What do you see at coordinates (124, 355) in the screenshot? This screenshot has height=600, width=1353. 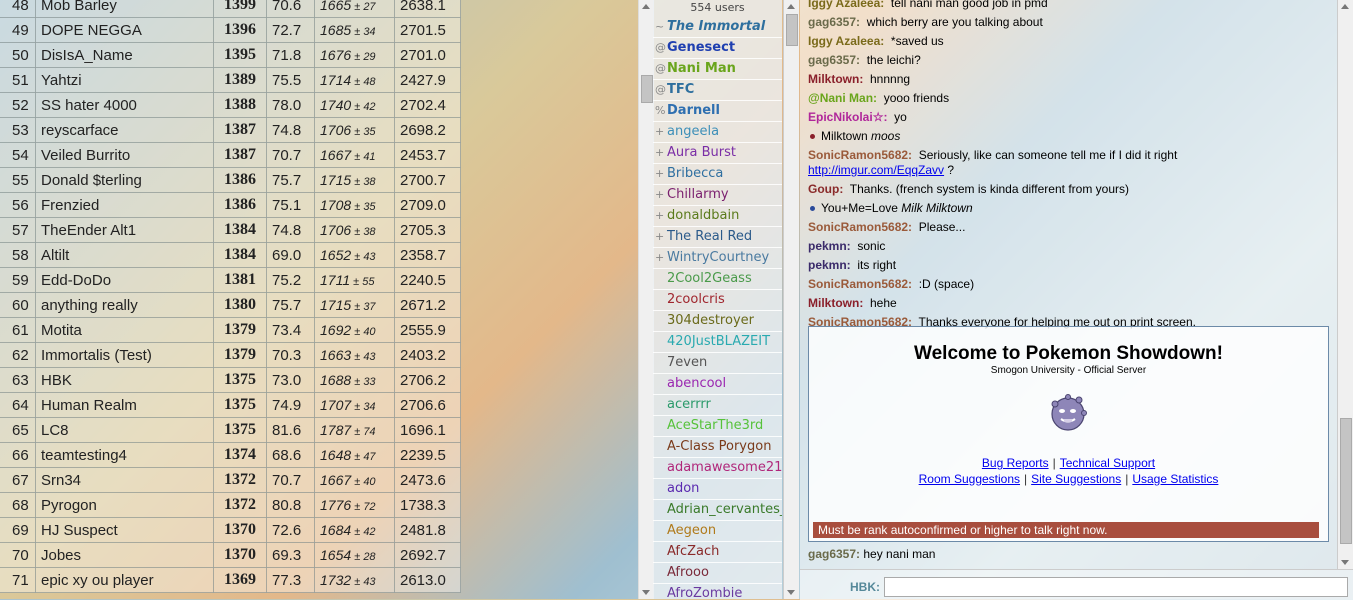 I see `ladder-username: Immortalis (Test)` at bounding box center [124, 355].